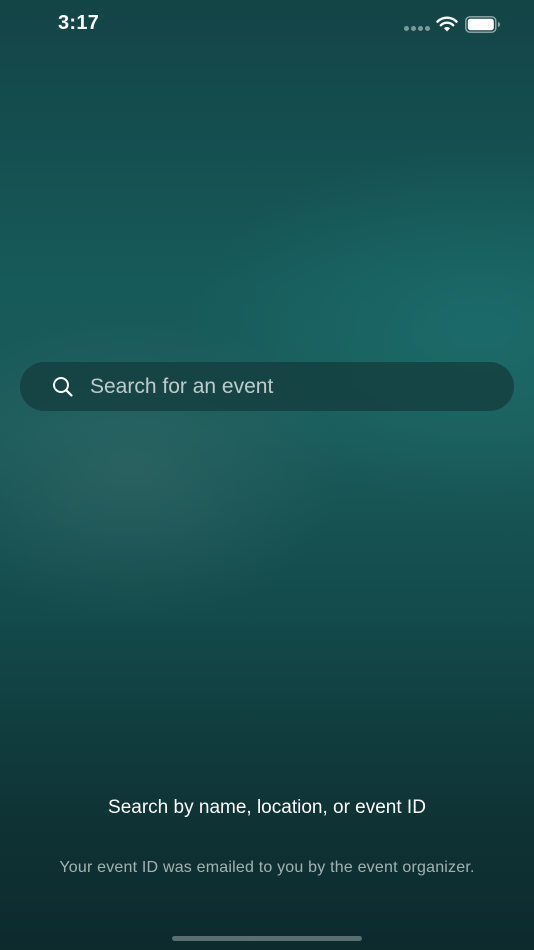 The image size is (534, 950). I want to click on home-indicator, so click(267, 938).